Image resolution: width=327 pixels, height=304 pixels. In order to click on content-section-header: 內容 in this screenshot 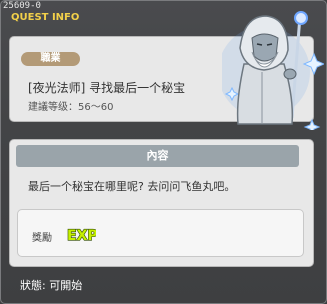, I will do `click(157, 156)`.